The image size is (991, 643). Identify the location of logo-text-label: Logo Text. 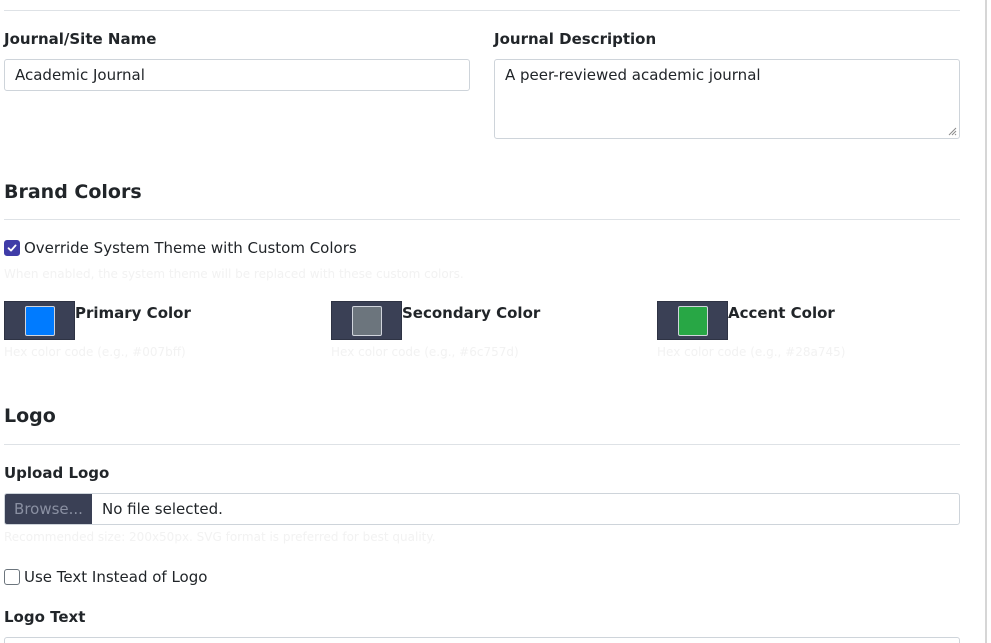
(45, 617).